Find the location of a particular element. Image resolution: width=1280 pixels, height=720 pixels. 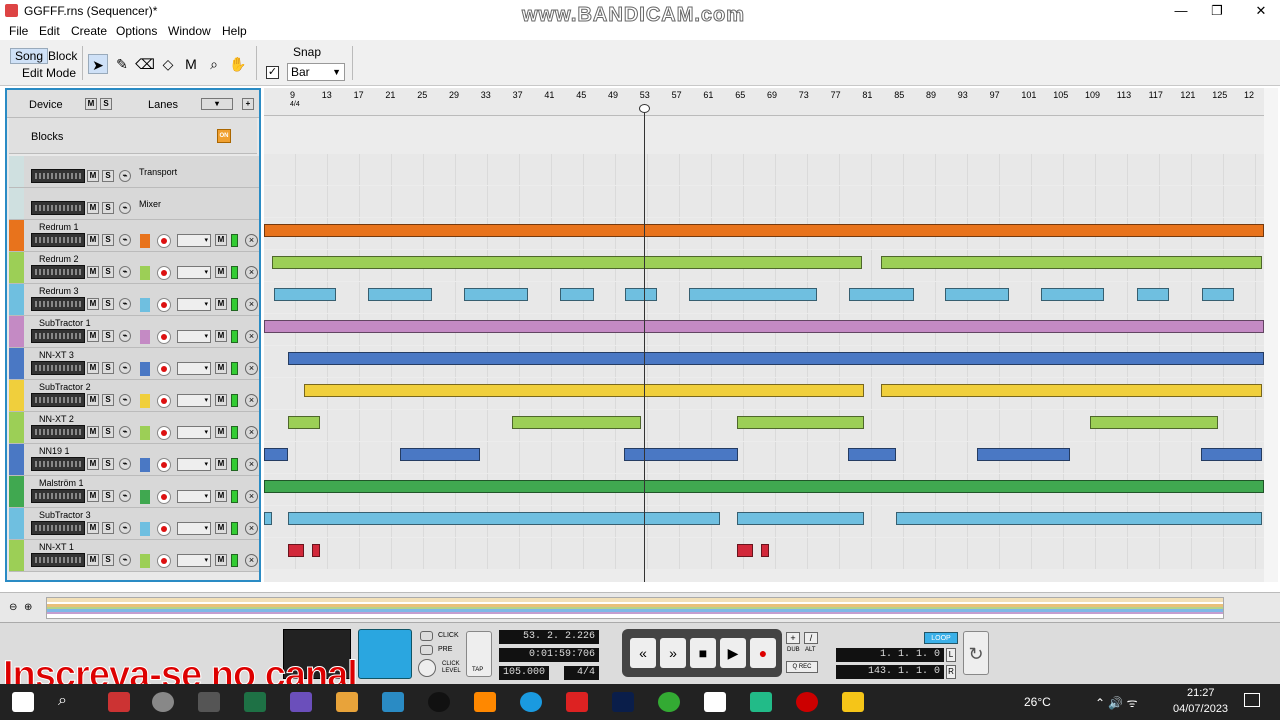

track-row: SubTractor 3 M S ⌁ ▾ M × is located at coordinates (134, 524).